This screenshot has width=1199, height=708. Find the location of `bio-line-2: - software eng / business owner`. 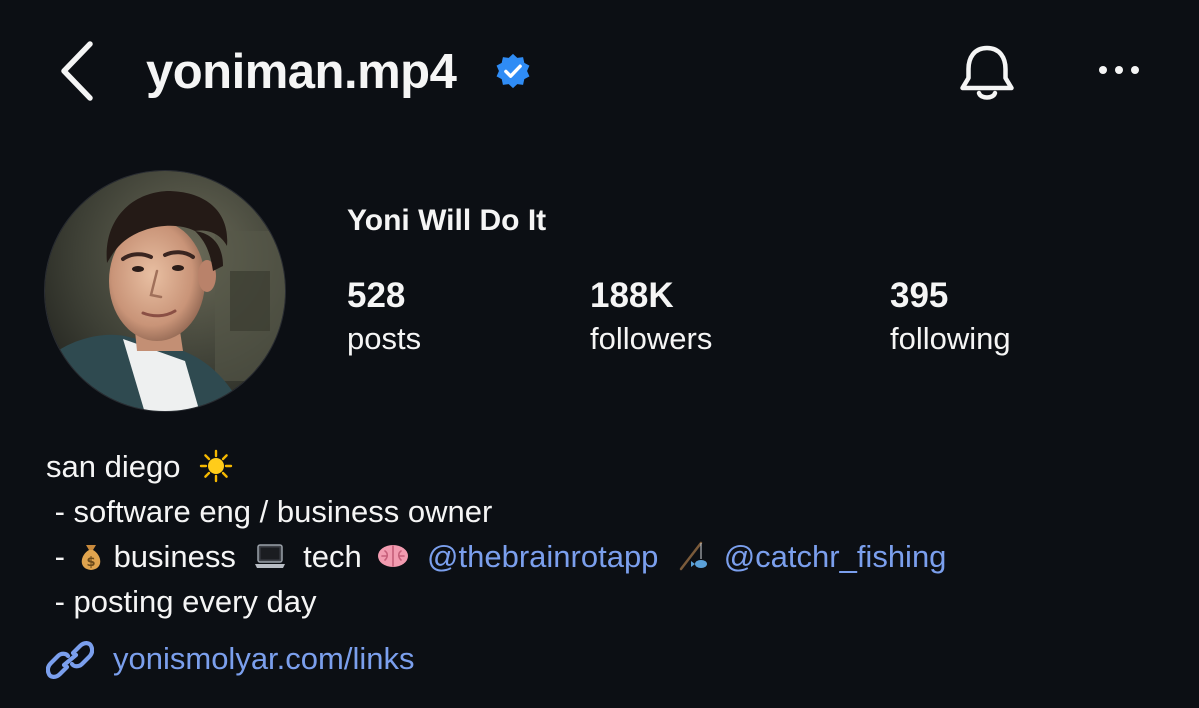

bio-line-2: - software eng / business owner is located at coordinates (269, 511).